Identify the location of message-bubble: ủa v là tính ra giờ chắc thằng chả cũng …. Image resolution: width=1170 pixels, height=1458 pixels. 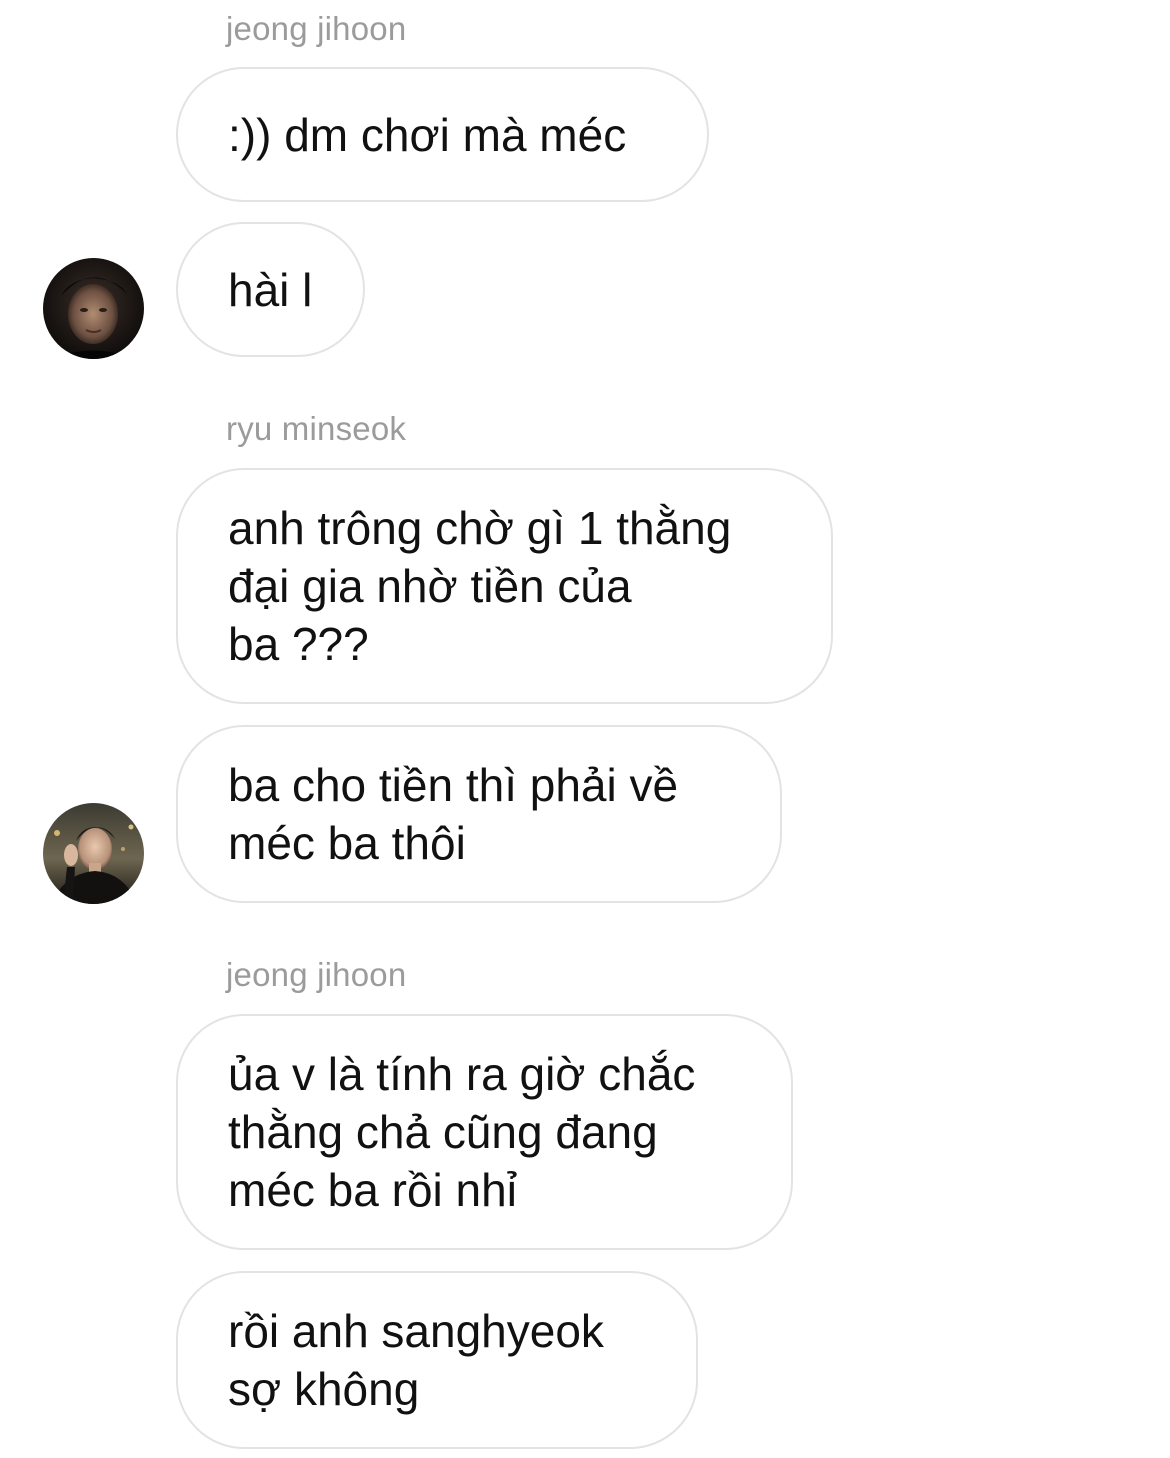
(484, 1132).